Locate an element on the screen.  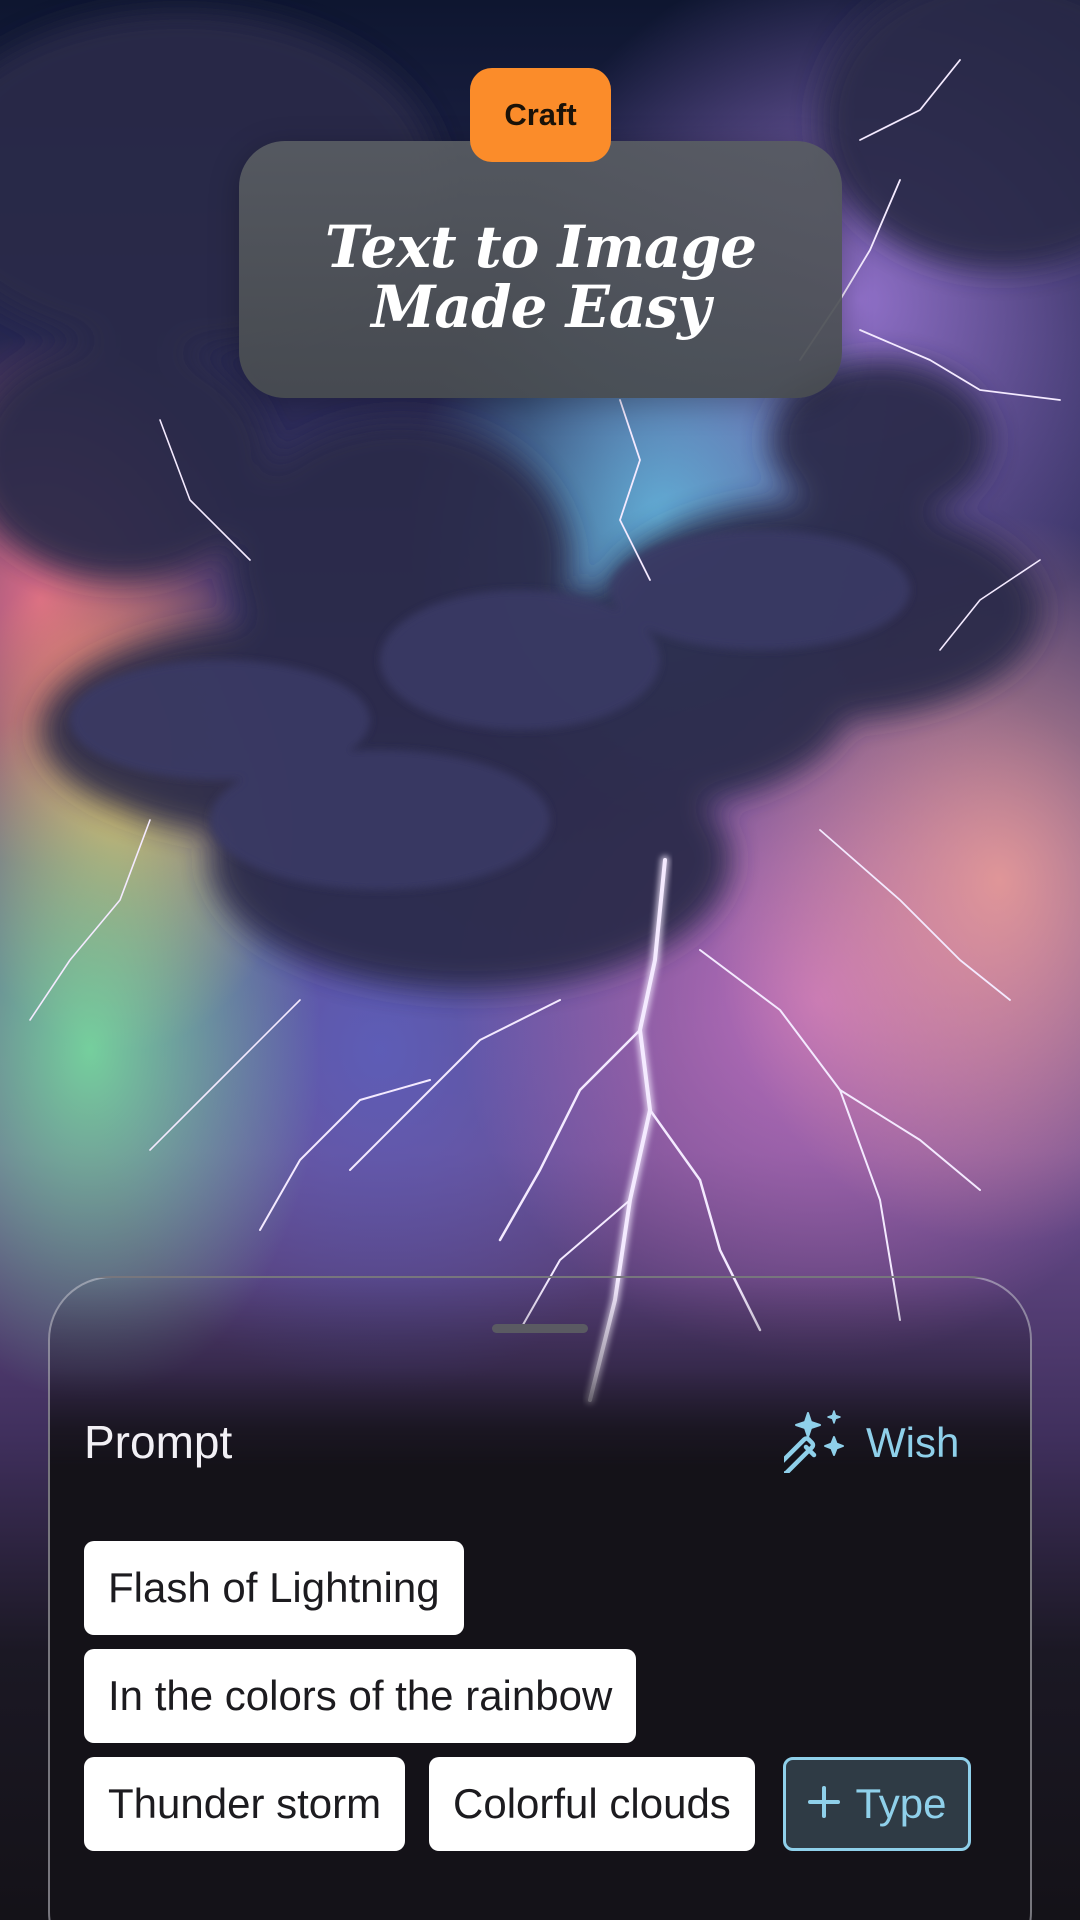
craft-badge: Craft is located at coordinates (540, 115).